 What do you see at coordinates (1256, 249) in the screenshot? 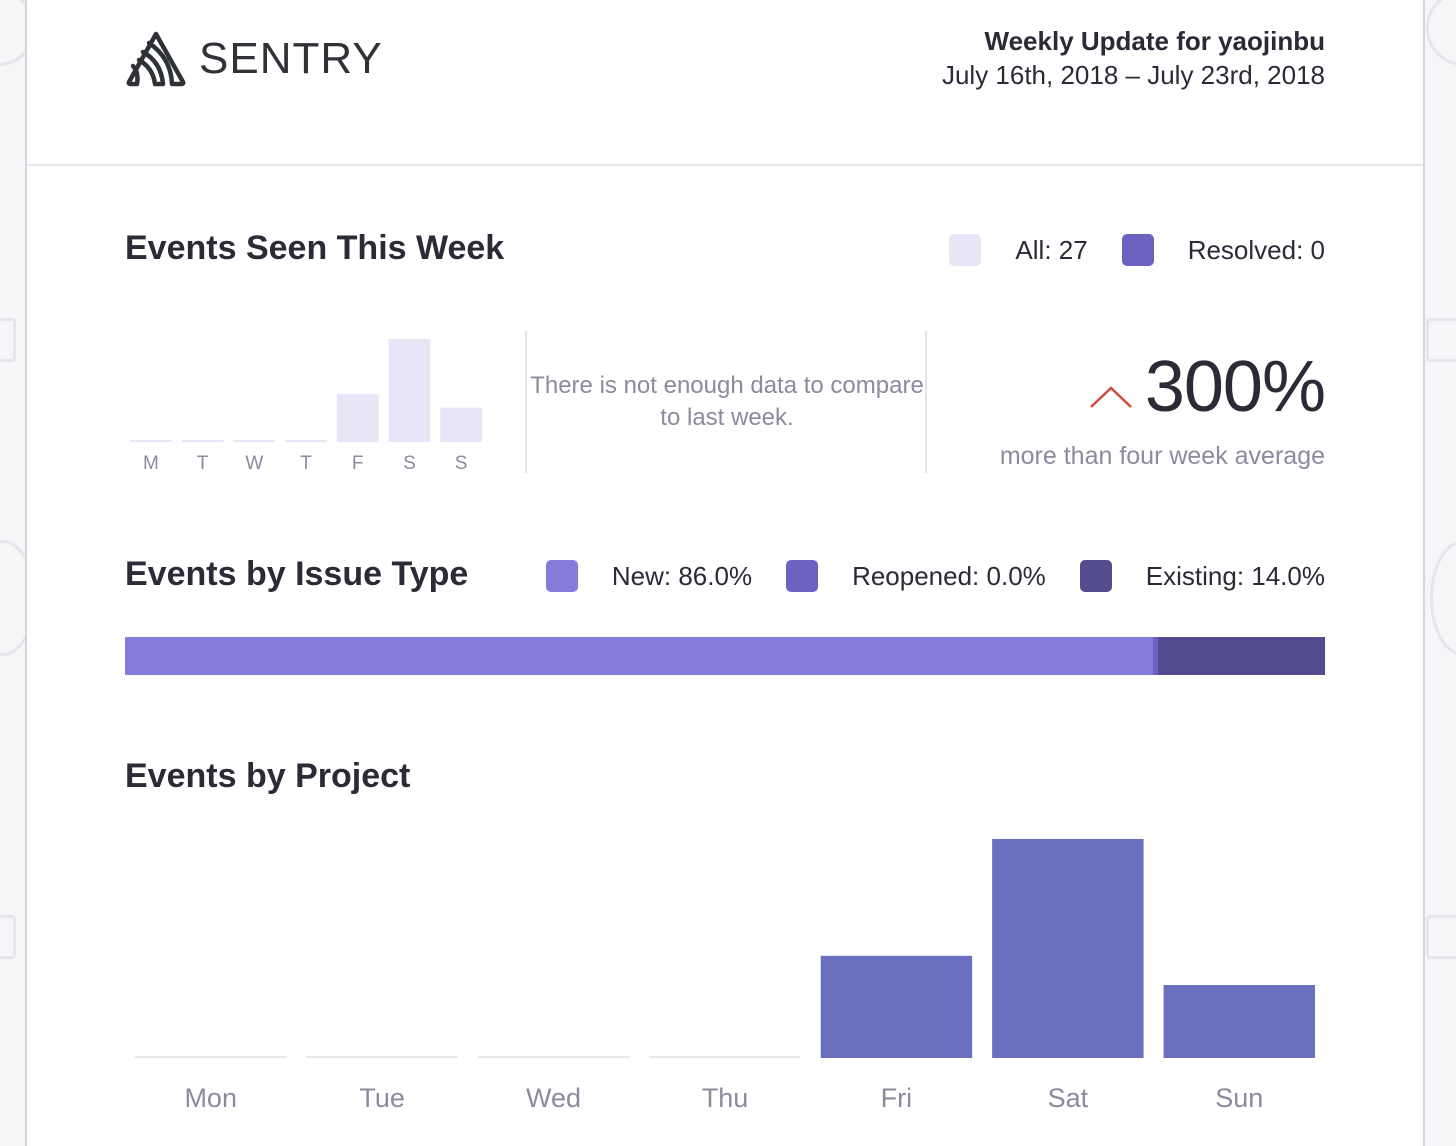
I see `legend-label-resolved: Resolved: 0` at bounding box center [1256, 249].